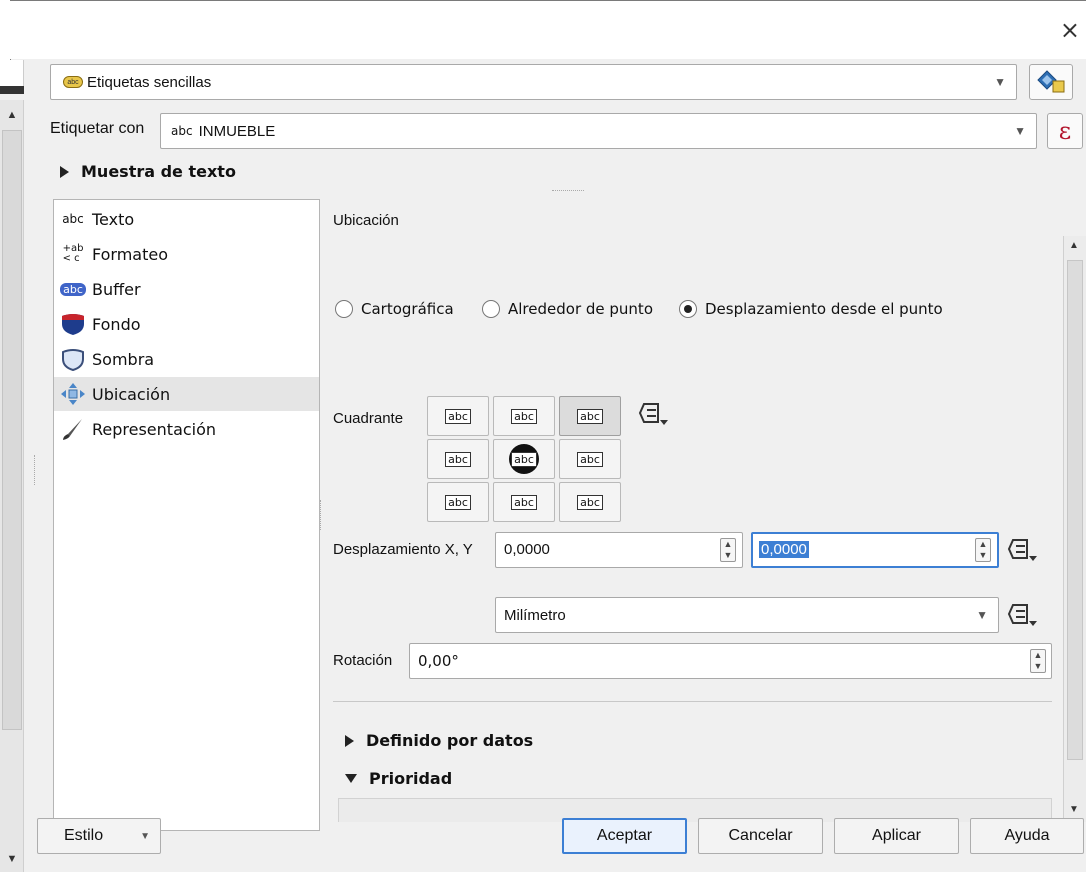 The width and height of the screenshot is (1086, 872). Describe the element at coordinates (351, 778) in the screenshot. I see `collapse-arrow-icon` at that location.